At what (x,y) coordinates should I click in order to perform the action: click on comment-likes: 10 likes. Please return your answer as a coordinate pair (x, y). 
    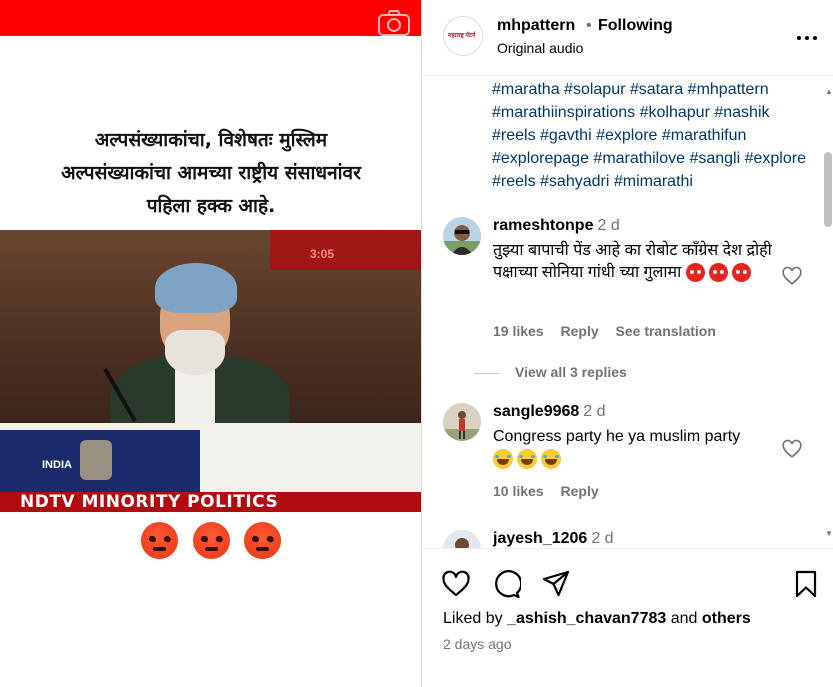
    Looking at the image, I should click on (518, 491).